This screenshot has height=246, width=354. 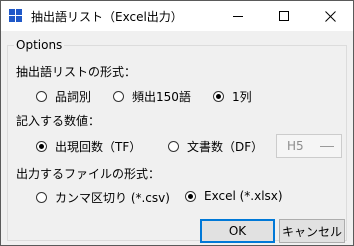 I want to click on minimize-button, so click(x=238, y=16).